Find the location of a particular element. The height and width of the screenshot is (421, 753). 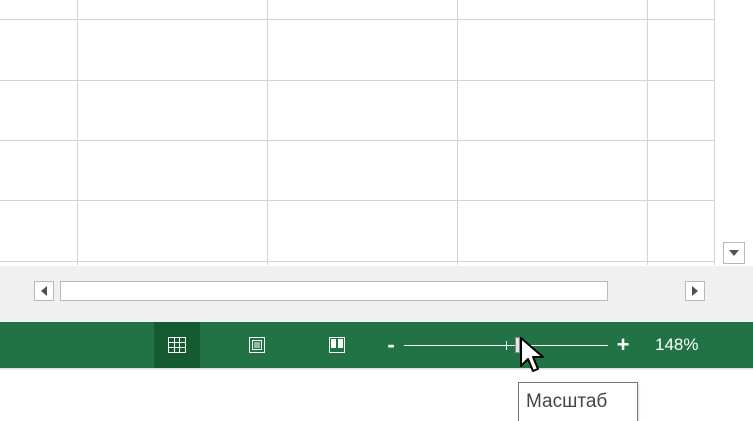

horizontal-scrollbar is located at coordinates (376, 294).